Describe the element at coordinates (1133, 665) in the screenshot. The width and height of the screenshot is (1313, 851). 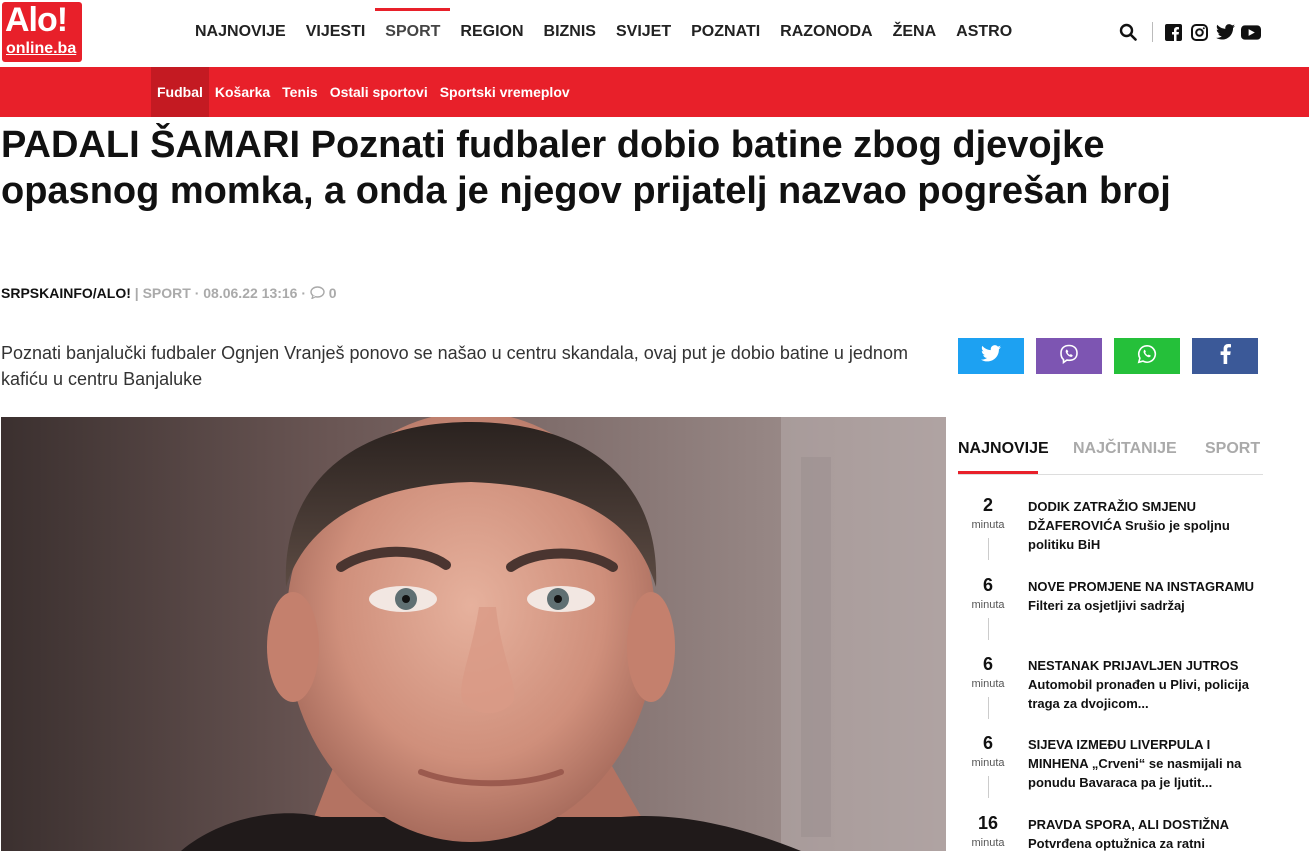
I see `news-title-kicker: NESTANAK PRIJAVLJEN JUTROS` at that location.